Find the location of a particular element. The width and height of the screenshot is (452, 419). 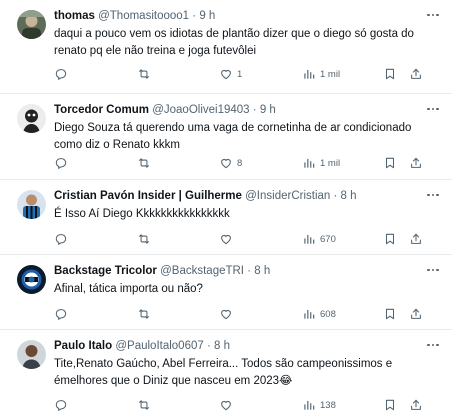

author-handle: @InsiderCristian is located at coordinates (287, 196).